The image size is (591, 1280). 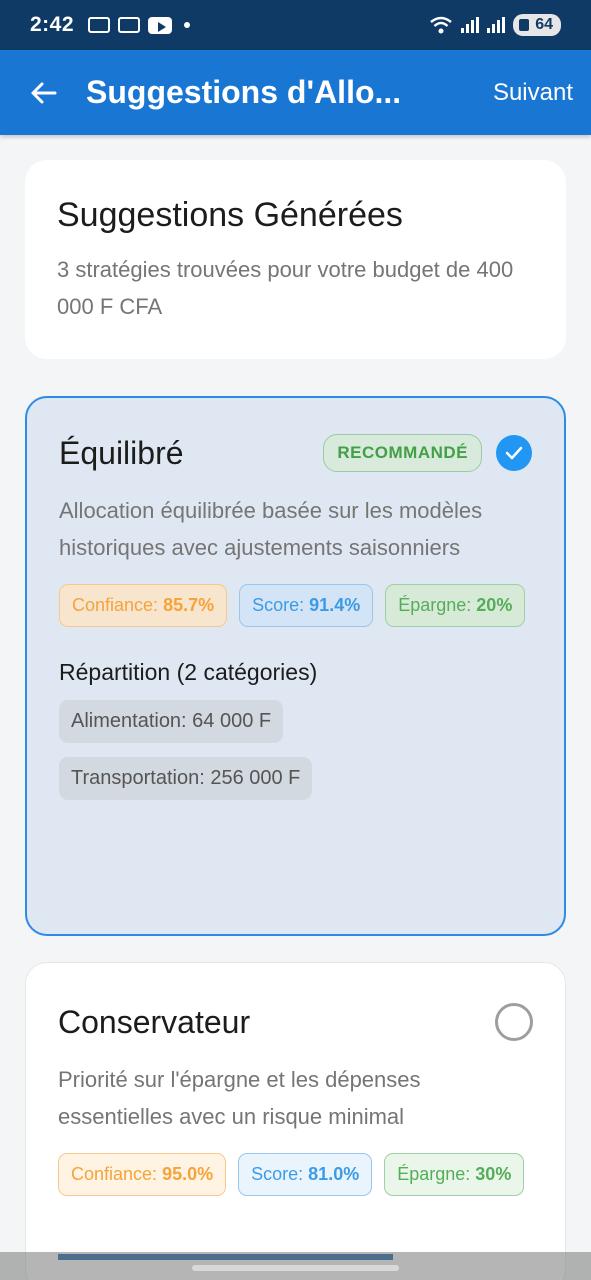 What do you see at coordinates (154, 1021) in the screenshot?
I see `strategy-name: Conservateur` at bounding box center [154, 1021].